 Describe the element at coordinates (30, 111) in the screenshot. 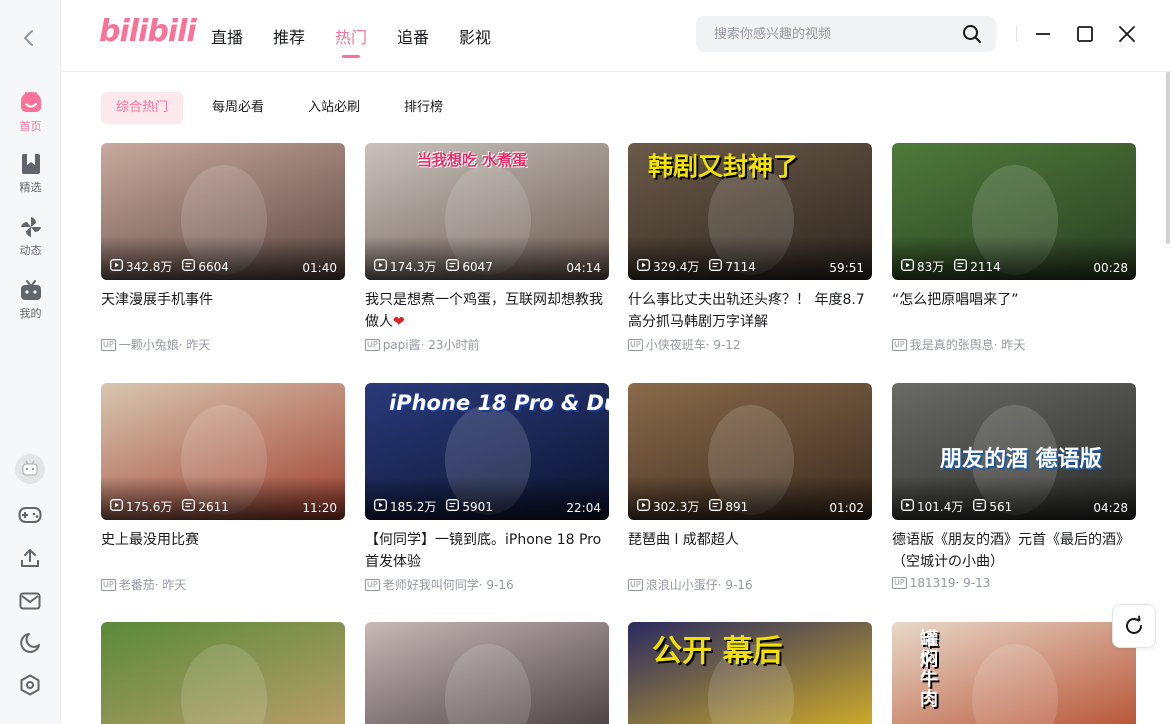

I see `sidebar-item-home: 首页` at that location.